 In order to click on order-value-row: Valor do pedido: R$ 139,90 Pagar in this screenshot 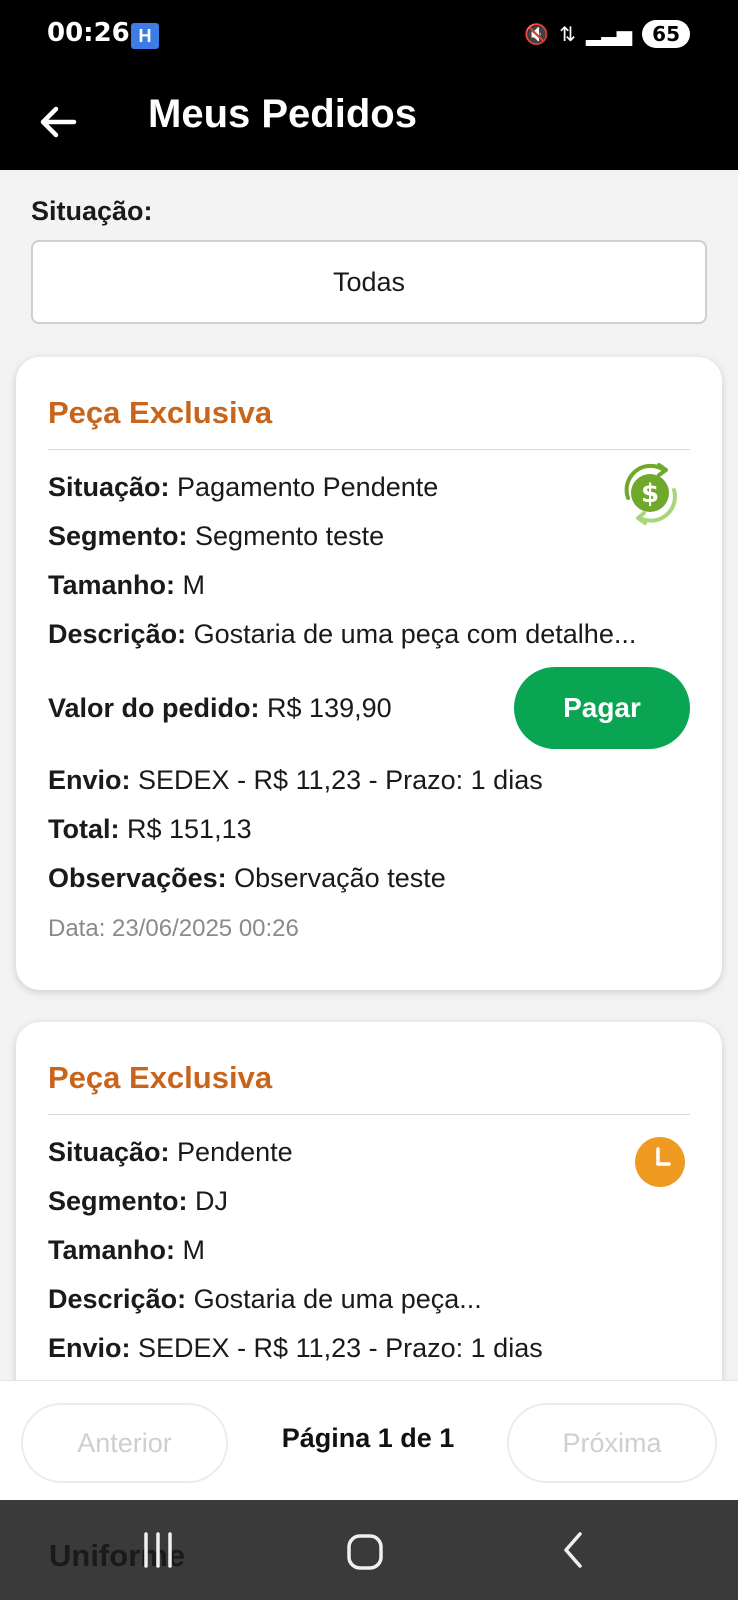, I will do `click(369, 708)`.